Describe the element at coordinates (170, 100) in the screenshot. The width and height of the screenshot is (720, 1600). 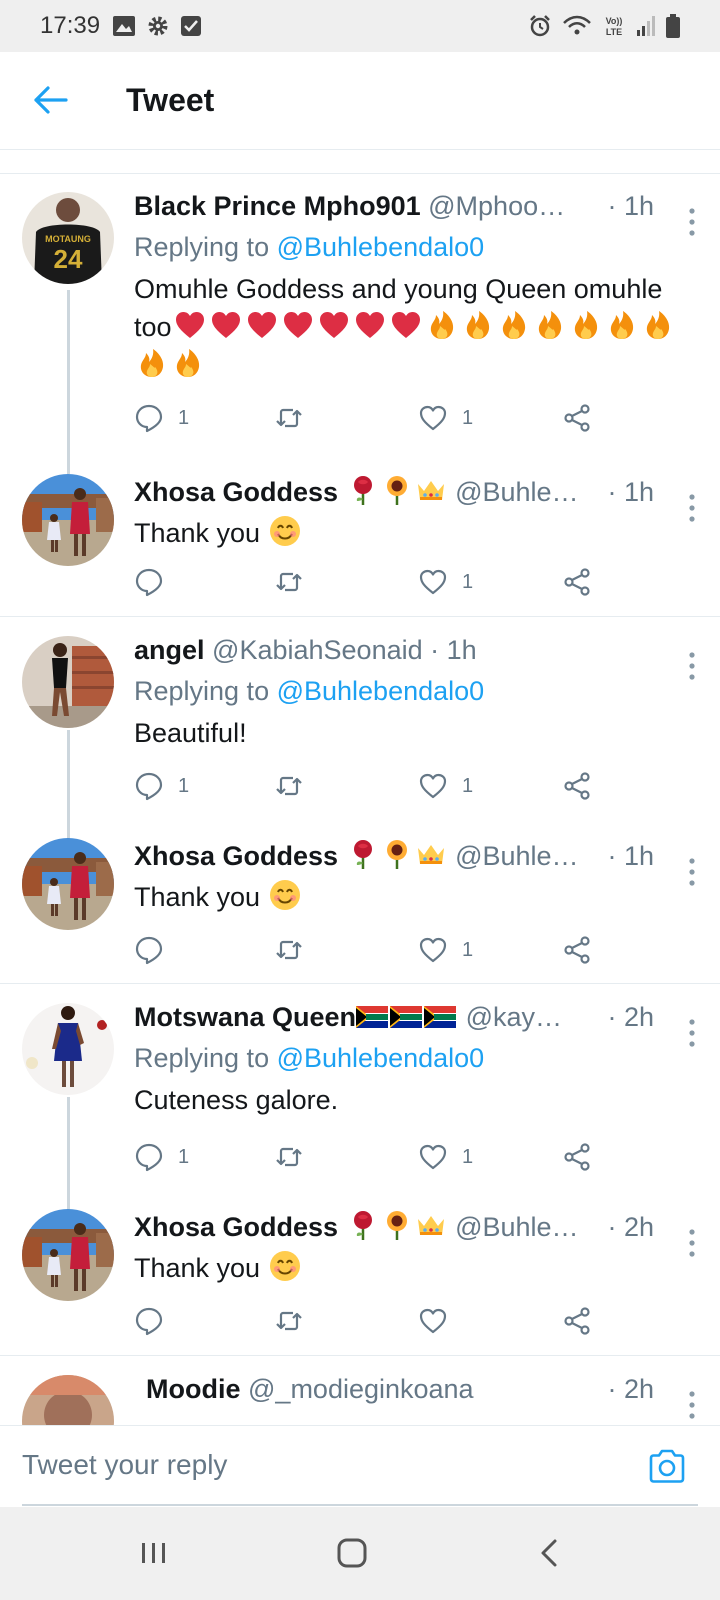
I see `page-title: Tweet` at that location.